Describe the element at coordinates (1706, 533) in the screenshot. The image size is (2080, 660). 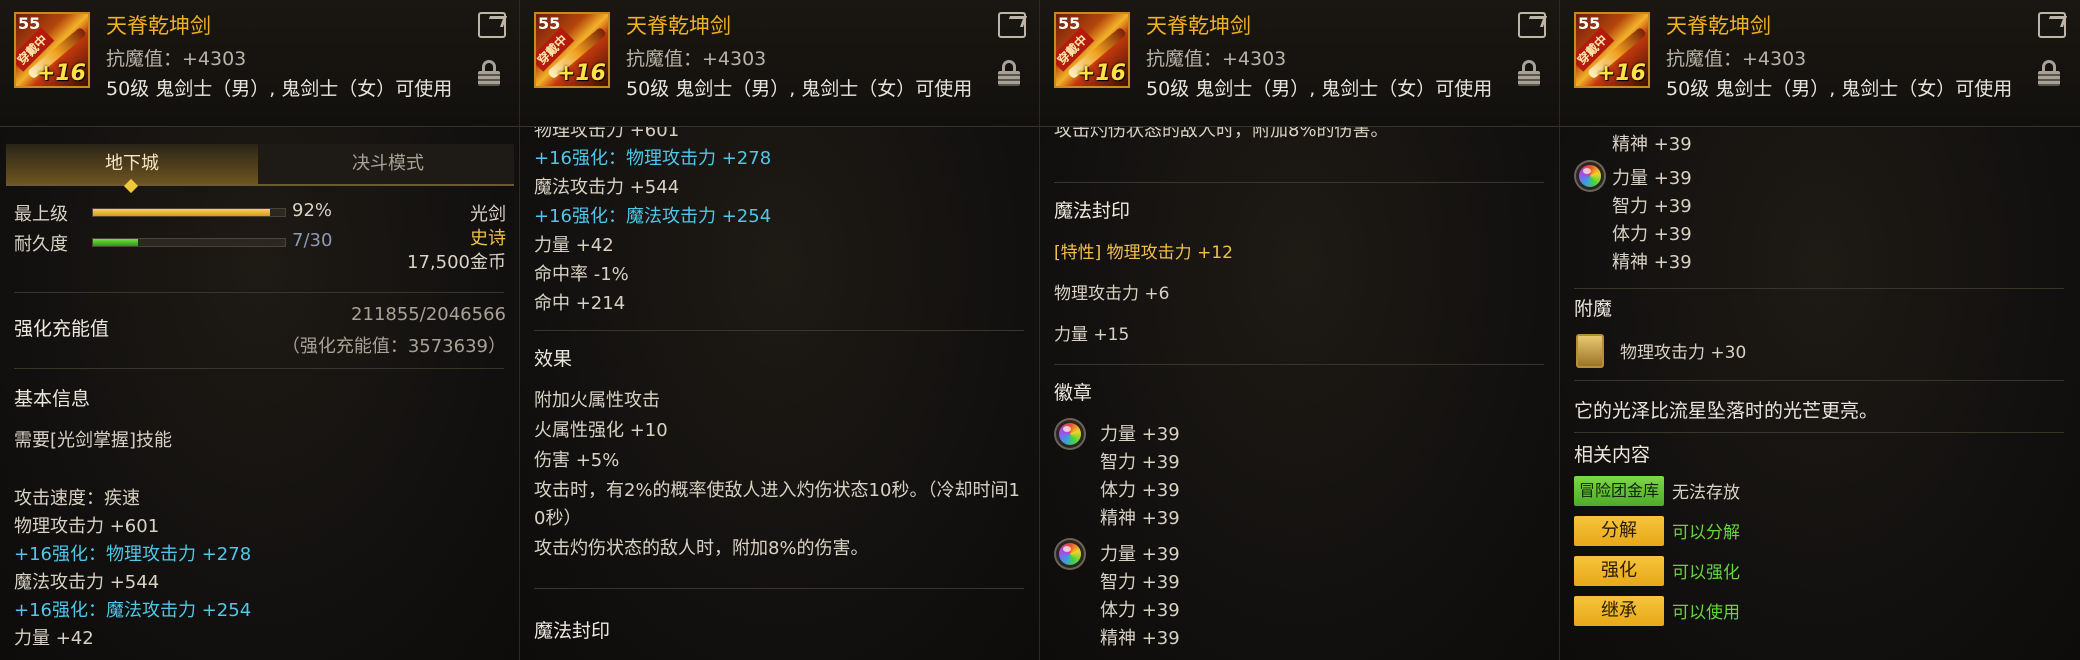
I see `disassemble-status: 可以分解` at that location.